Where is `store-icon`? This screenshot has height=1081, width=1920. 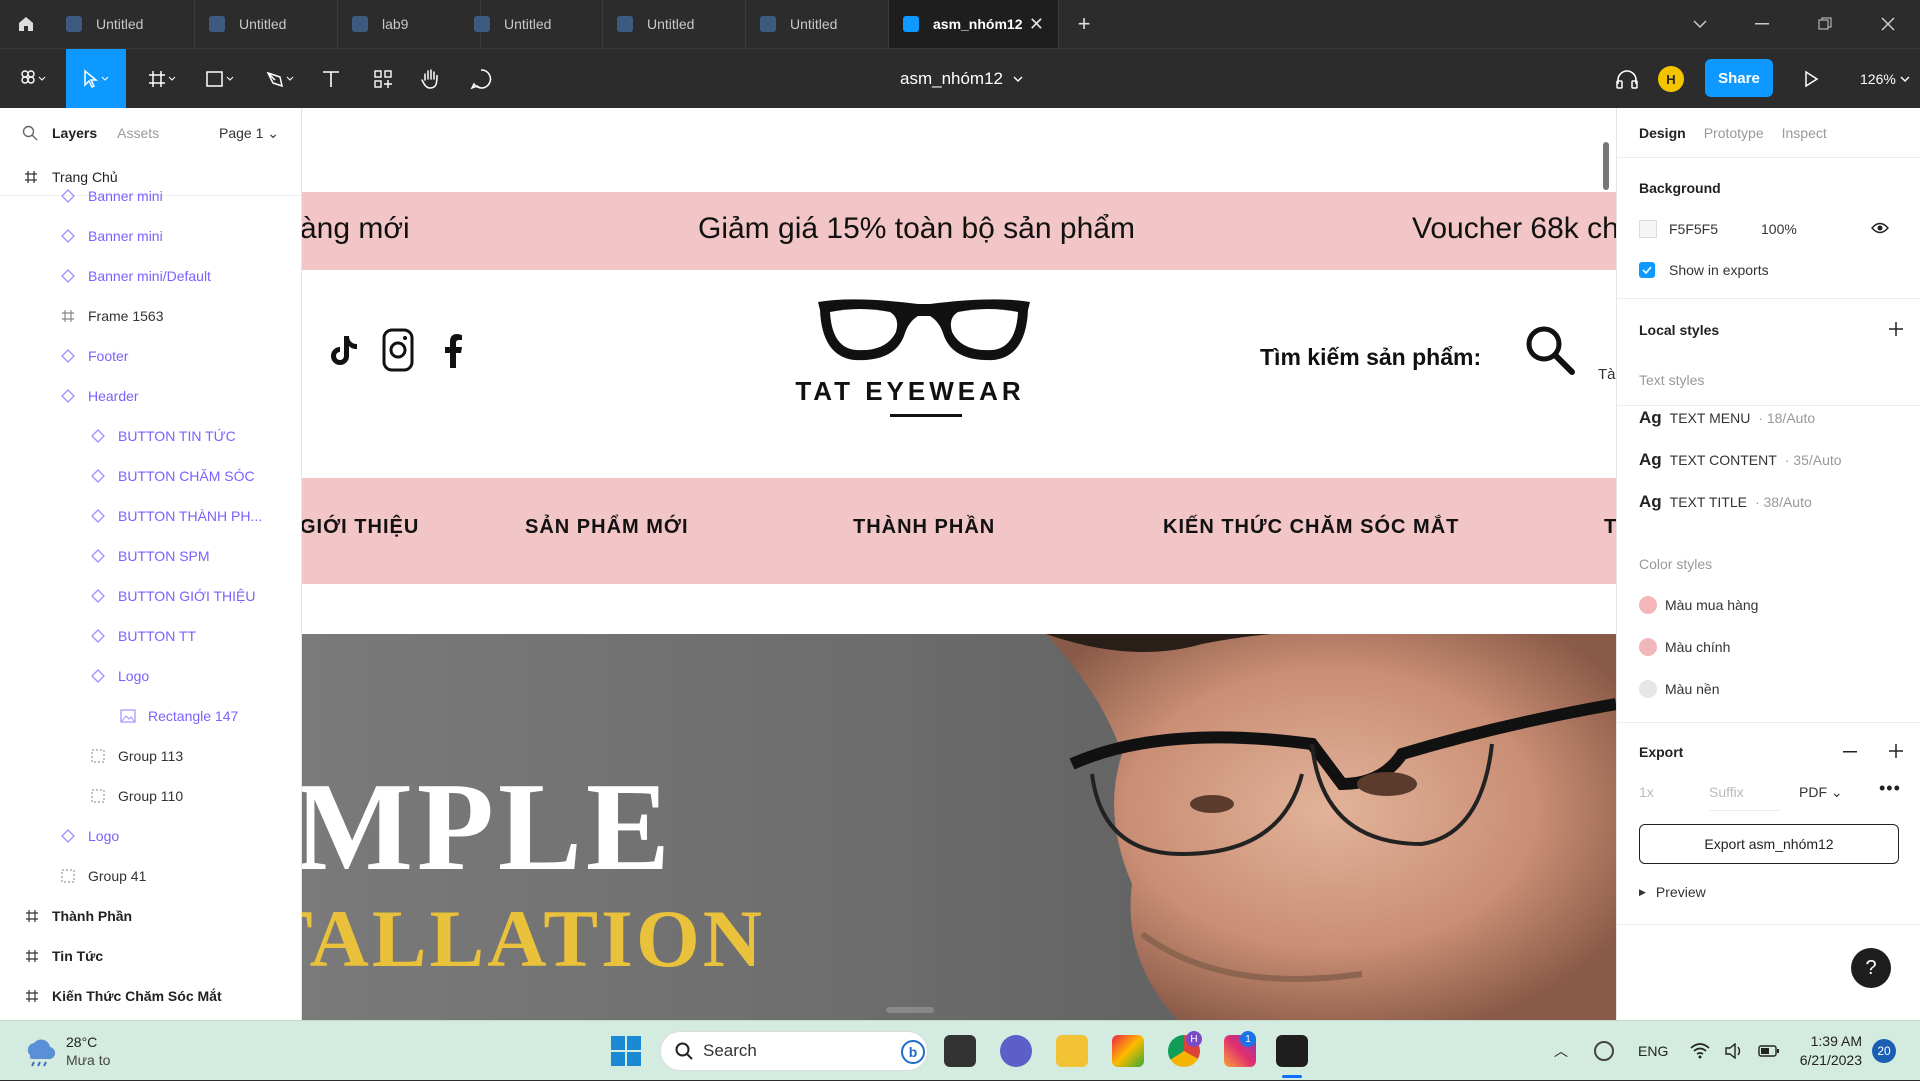 store-icon is located at coordinates (1128, 1051).